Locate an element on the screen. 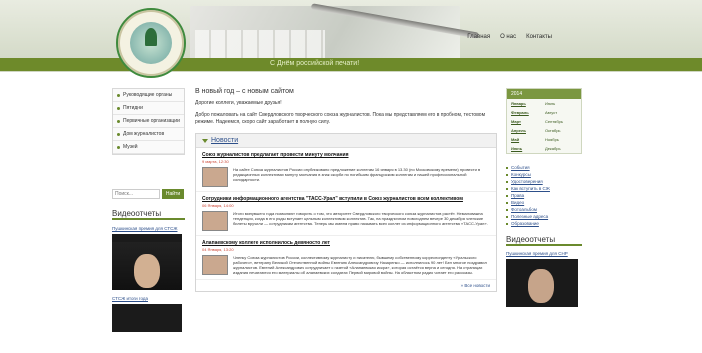 This screenshot has height=353, width=702. right-link: Удостоверения is located at coordinates (544, 181).